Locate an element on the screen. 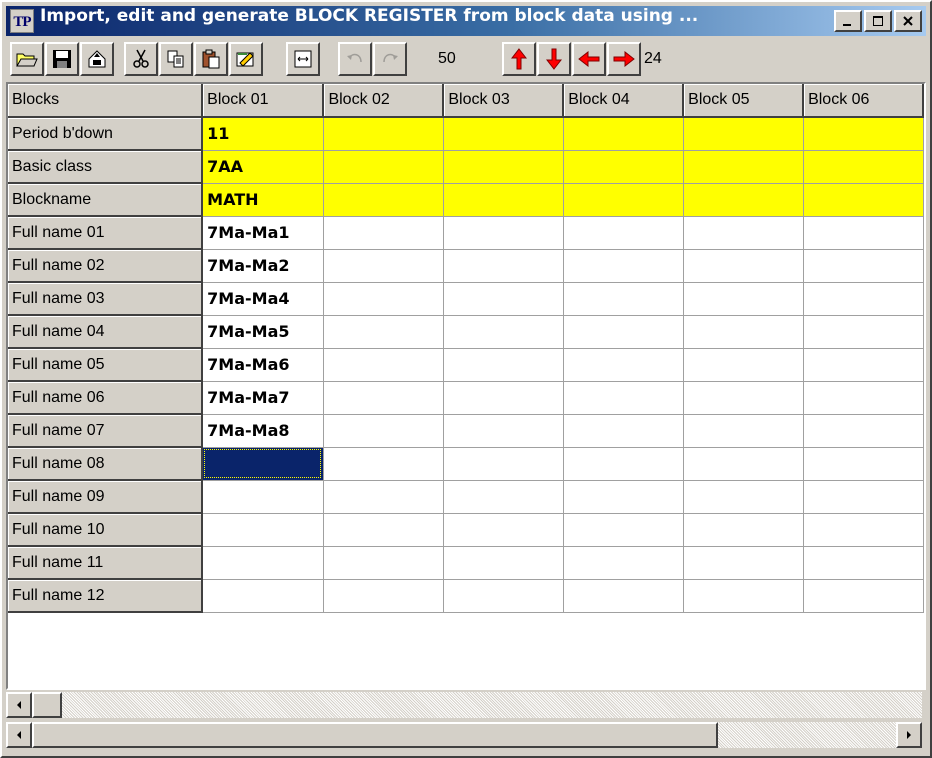  grid-cell: 7Ma-Ma7 is located at coordinates (263, 398).